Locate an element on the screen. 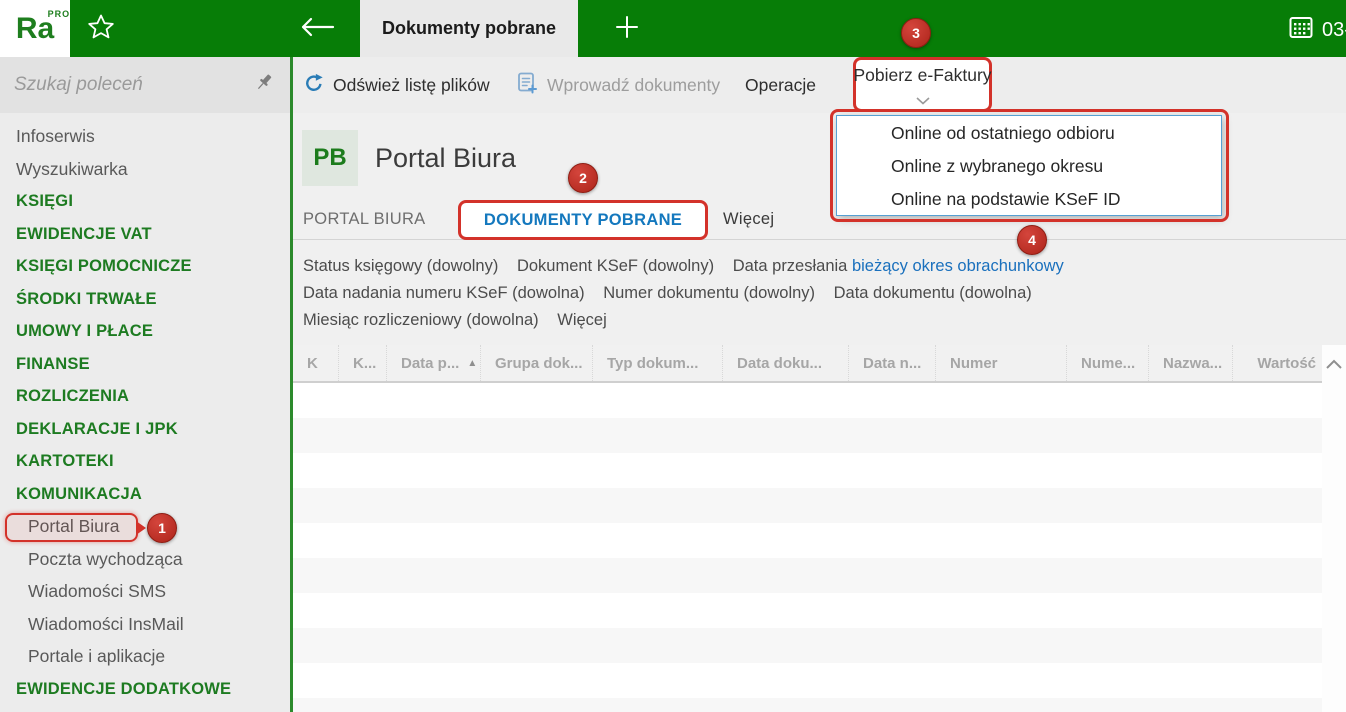  annotation-step-1-number: 1 is located at coordinates (162, 528).